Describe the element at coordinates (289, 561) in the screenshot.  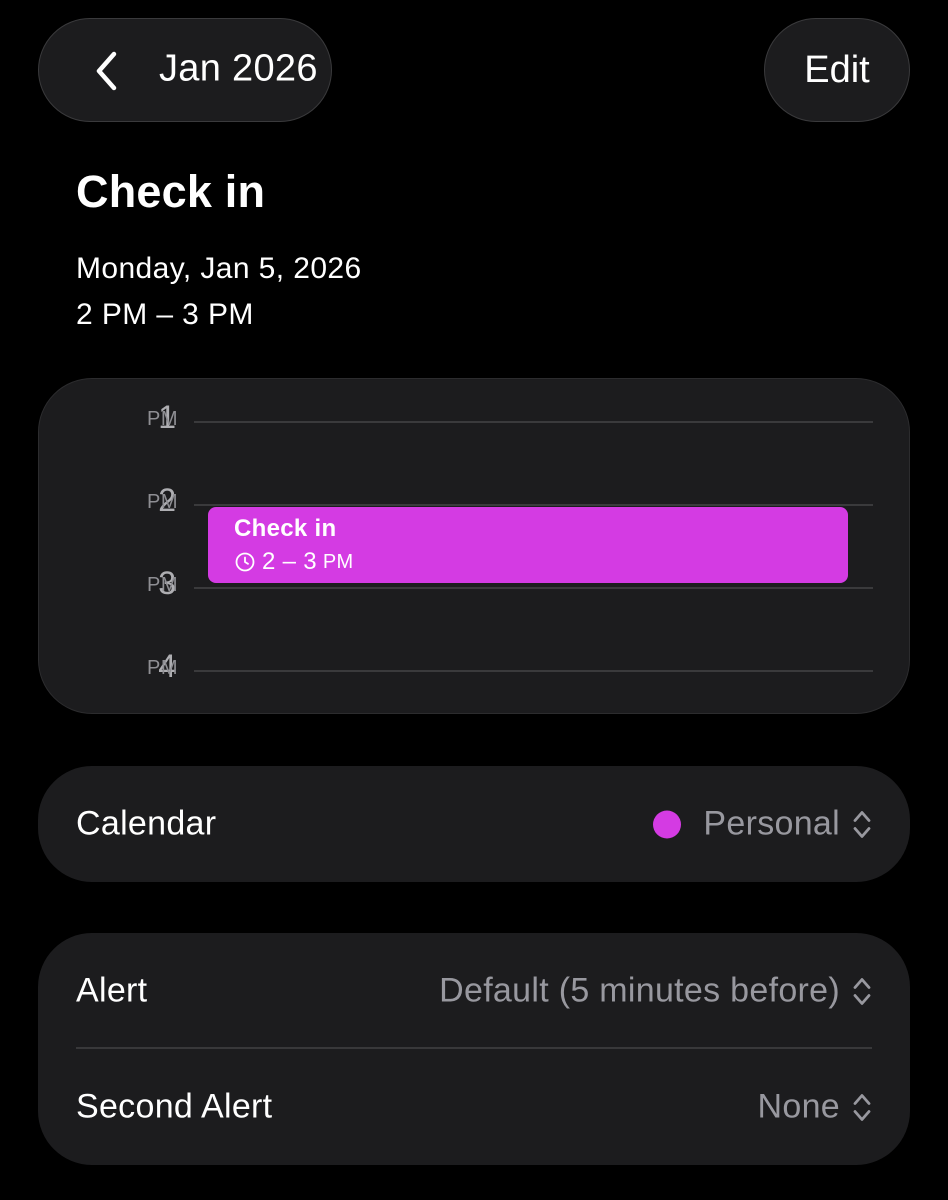
I see `event-block-time-range: 2 – 3` at that location.